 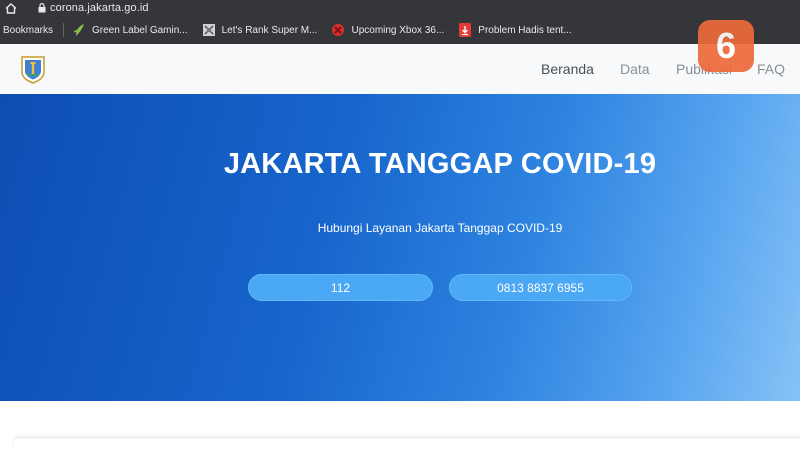 I want to click on url-text: corona.jakarta.go.id, so click(x=99, y=8).